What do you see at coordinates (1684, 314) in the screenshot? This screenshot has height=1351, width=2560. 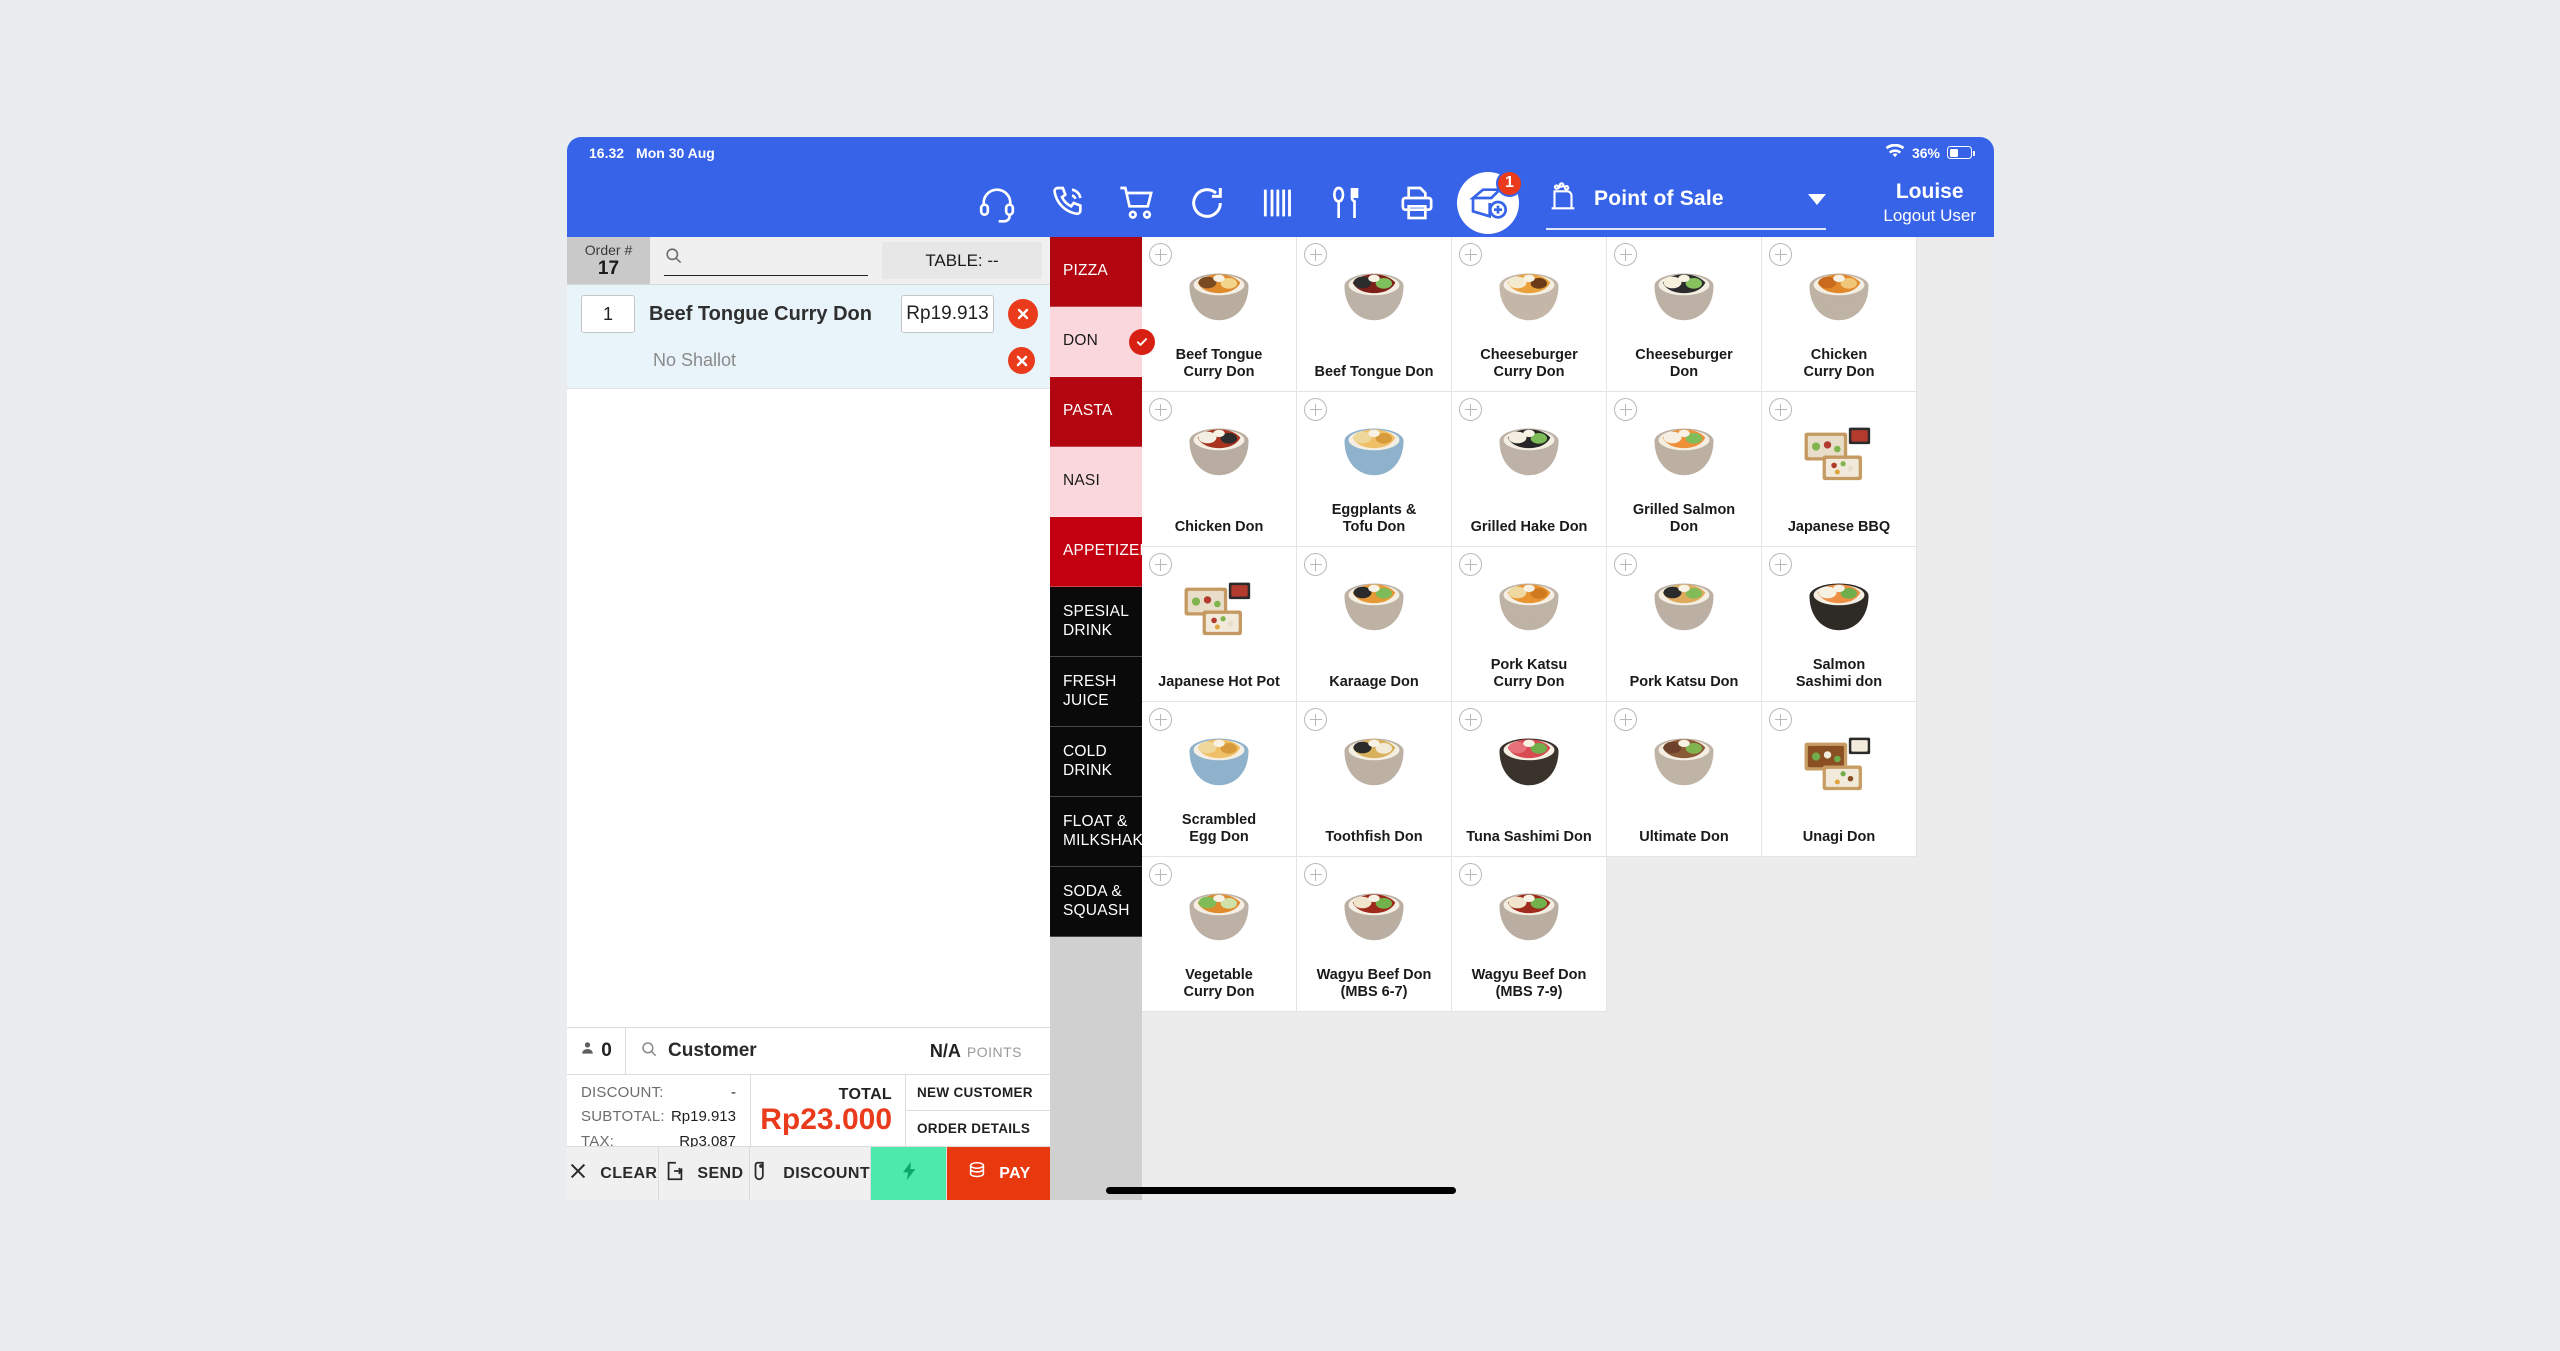 I see `product-card: Cheeseburger Don` at bounding box center [1684, 314].